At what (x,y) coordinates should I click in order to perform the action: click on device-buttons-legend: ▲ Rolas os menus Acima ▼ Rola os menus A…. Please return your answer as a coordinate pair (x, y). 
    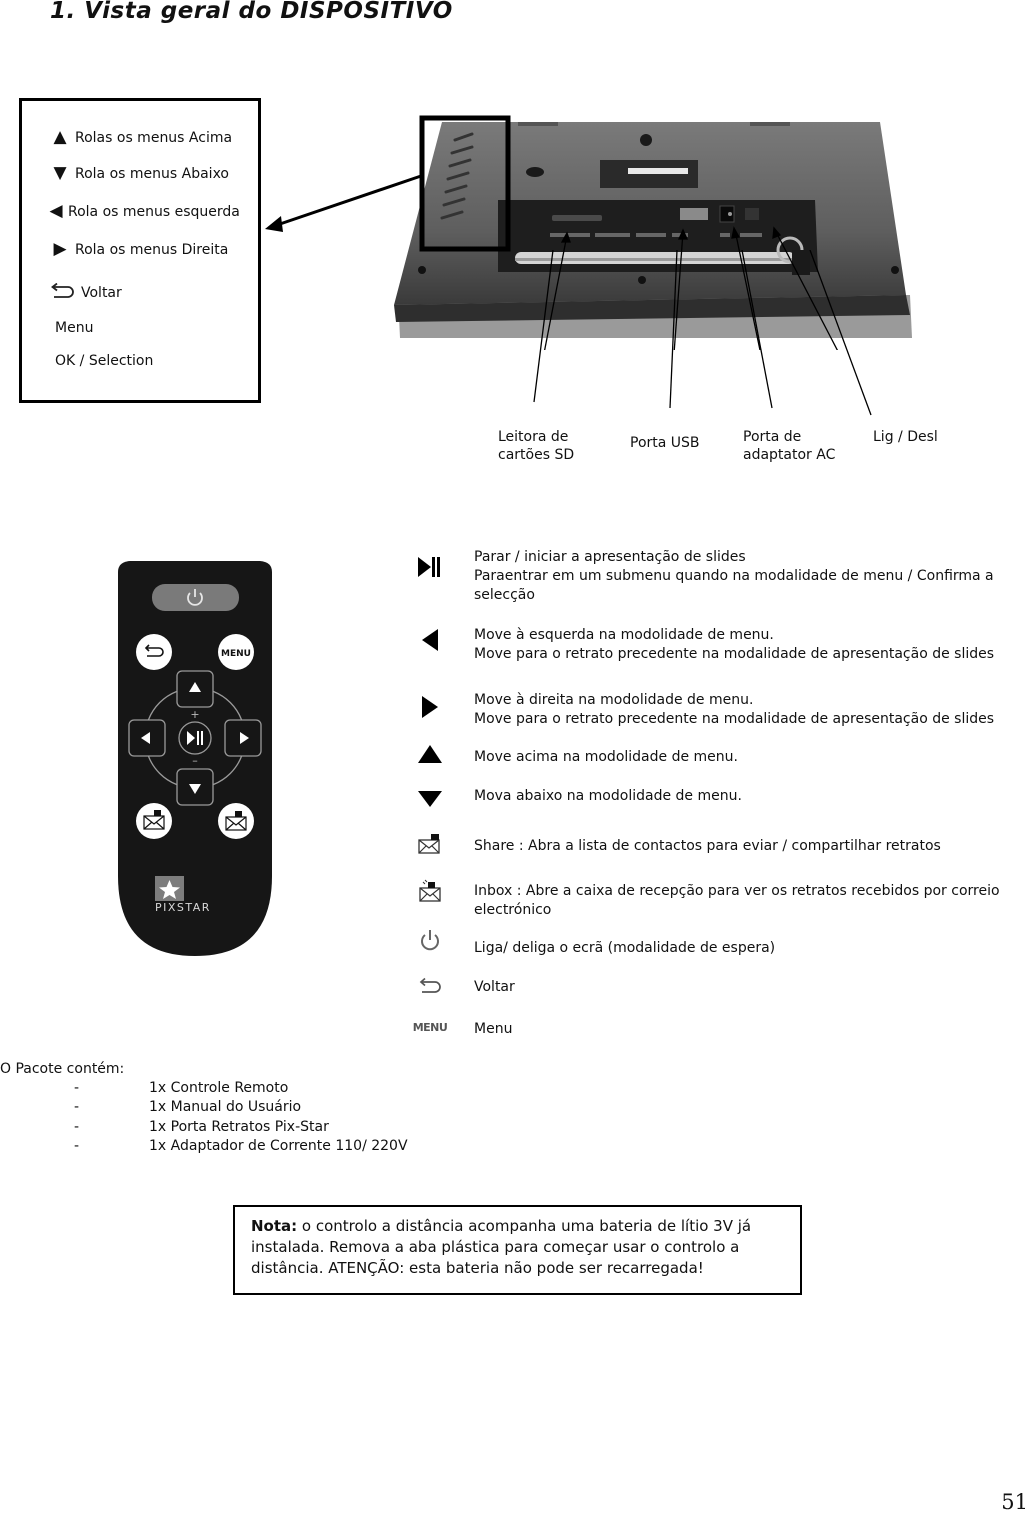
    Looking at the image, I should click on (140, 250).